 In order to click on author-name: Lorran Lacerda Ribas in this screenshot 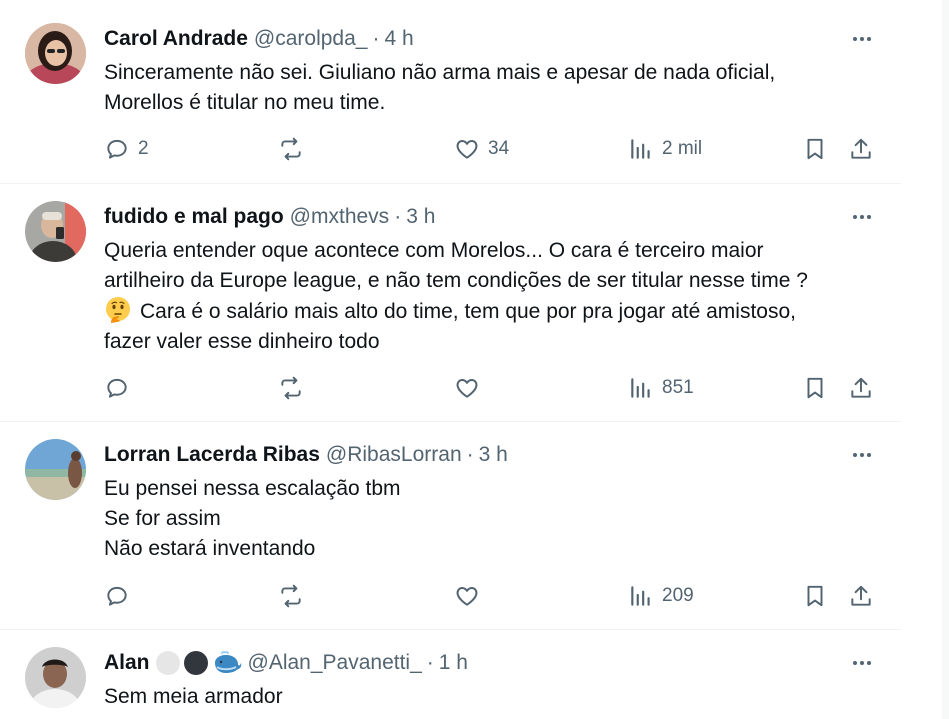, I will do `click(212, 455)`.